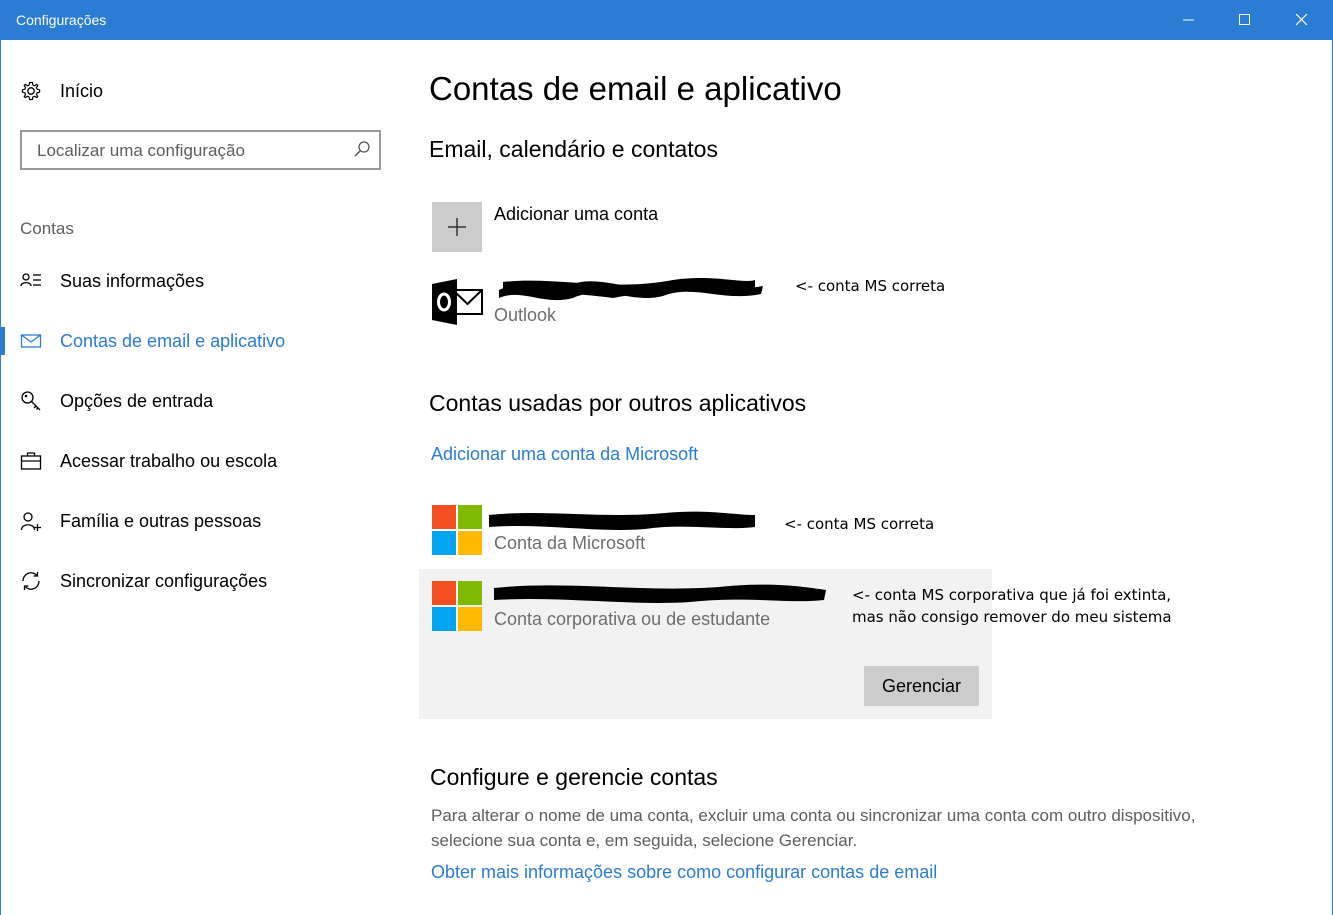 The height and width of the screenshot is (915, 1333). I want to click on add-person-icon, so click(30, 521).